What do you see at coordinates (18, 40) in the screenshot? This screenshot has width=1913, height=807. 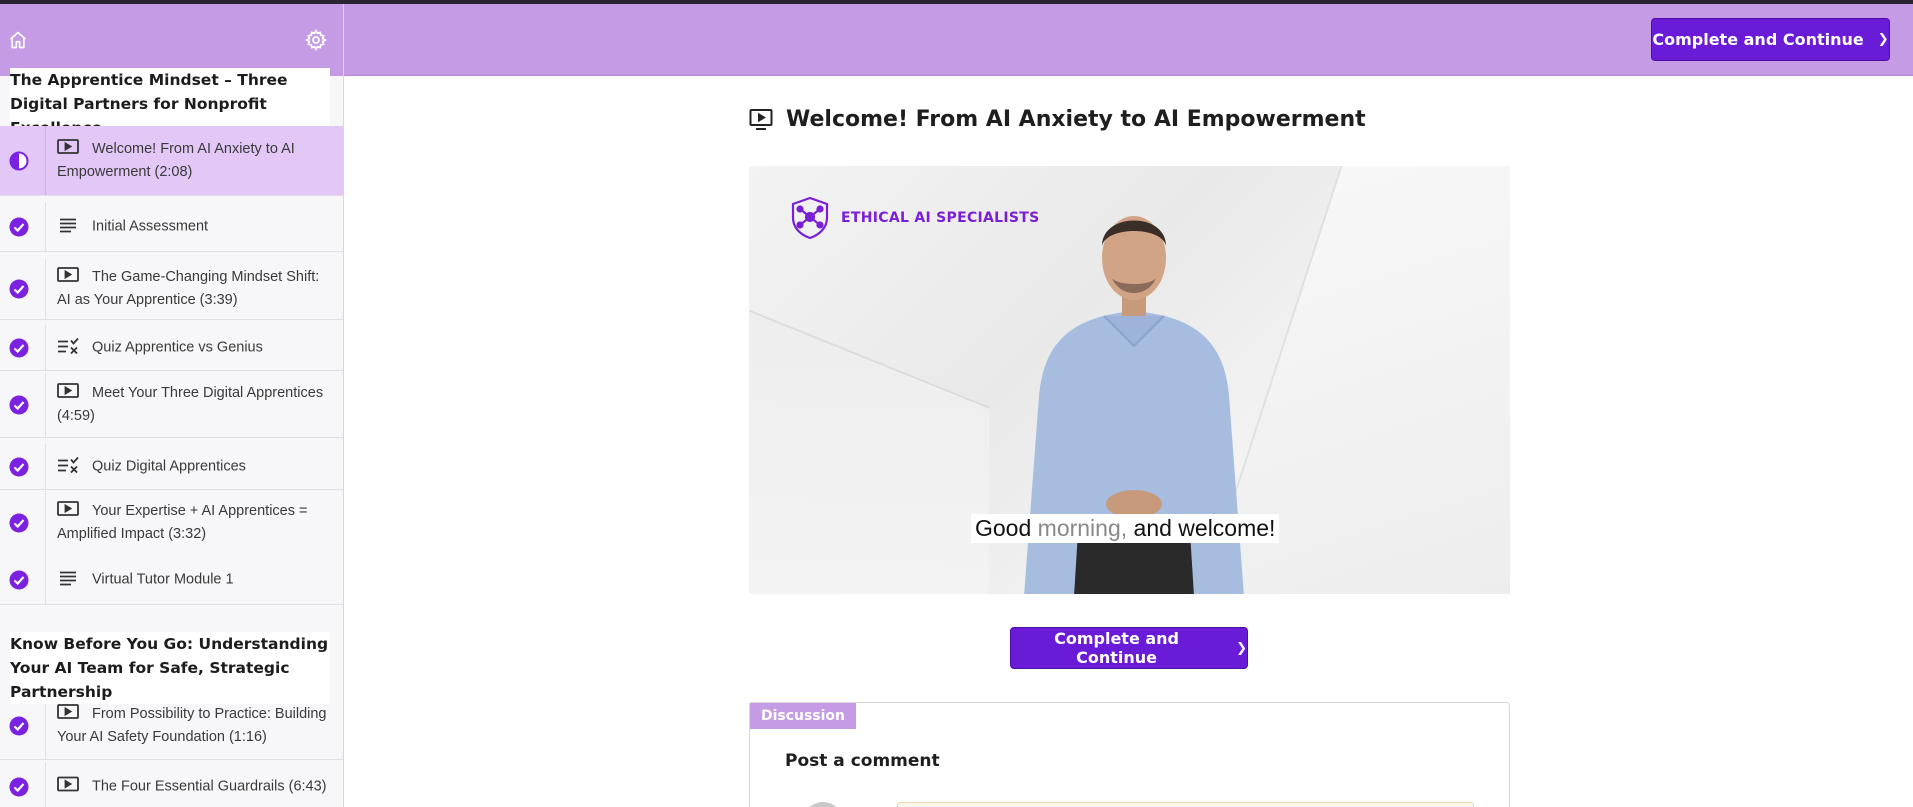 I see `home-icon` at bounding box center [18, 40].